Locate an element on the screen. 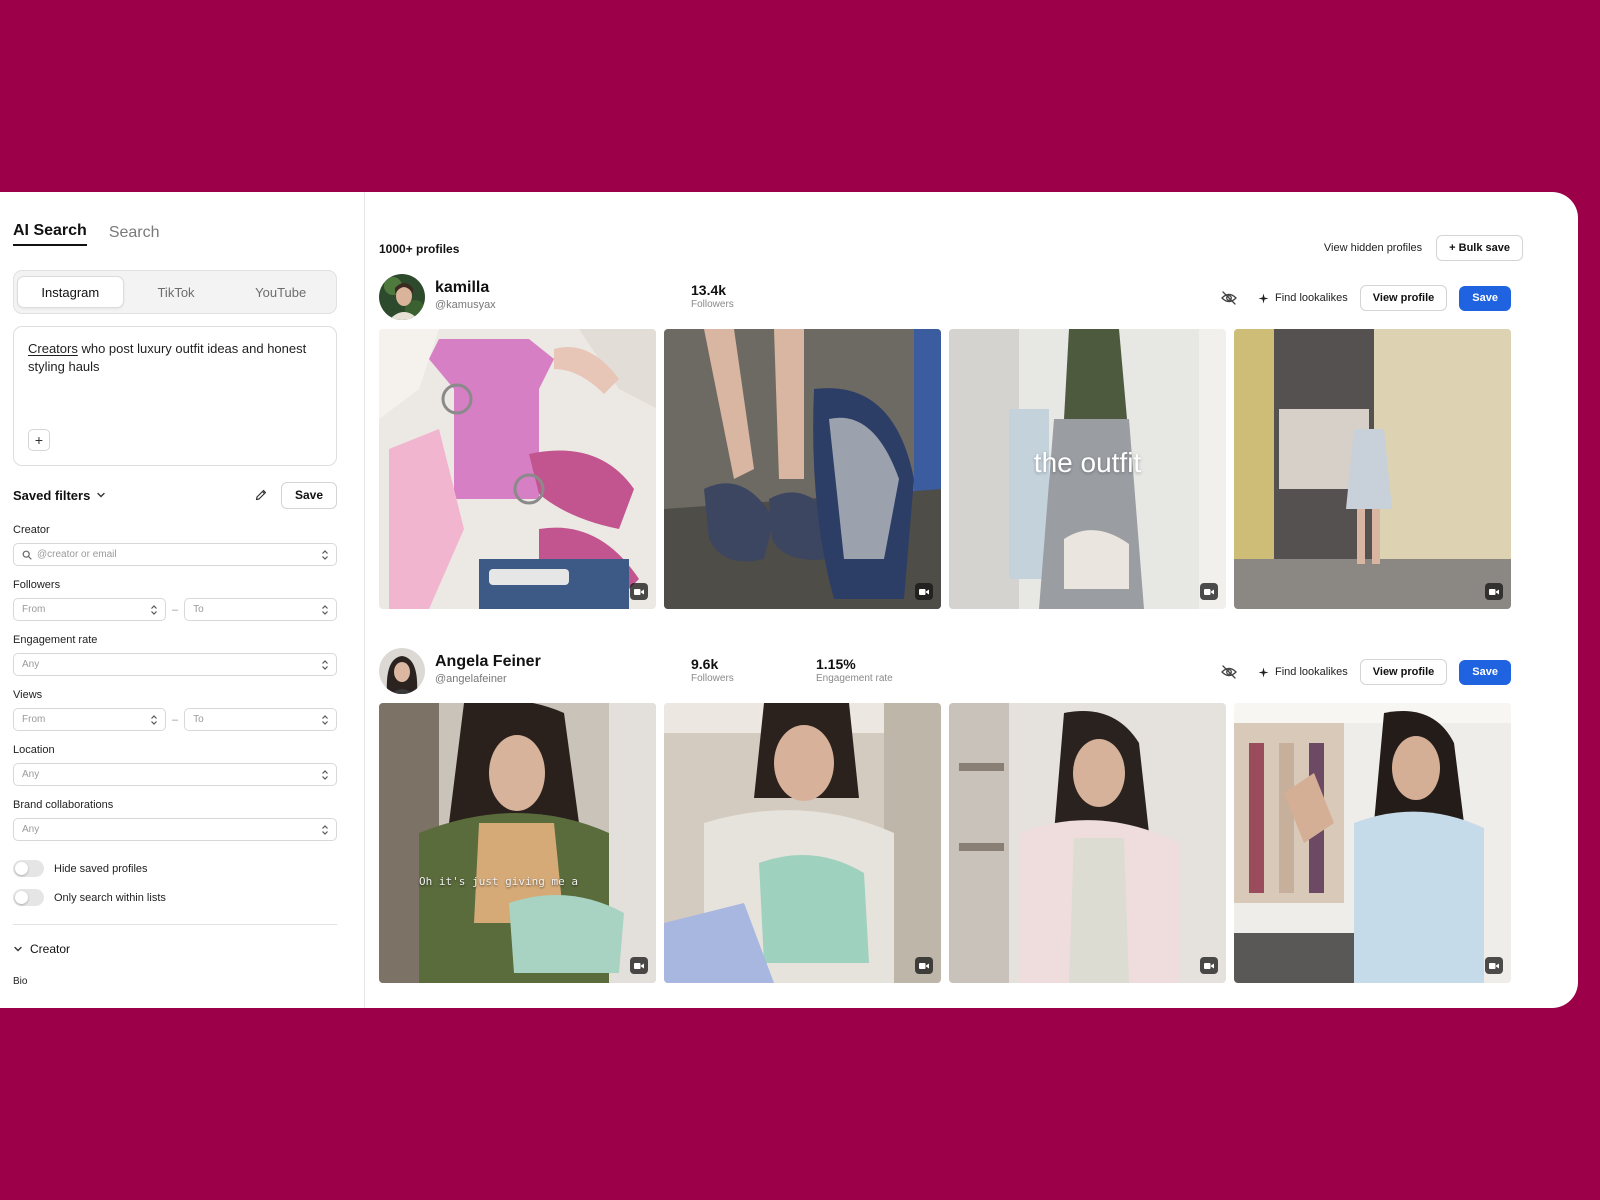 The height and width of the screenshot is (1200, 1600). profile-actions: Find lookalikes View profile Save is located at coordinates (1364, 672).